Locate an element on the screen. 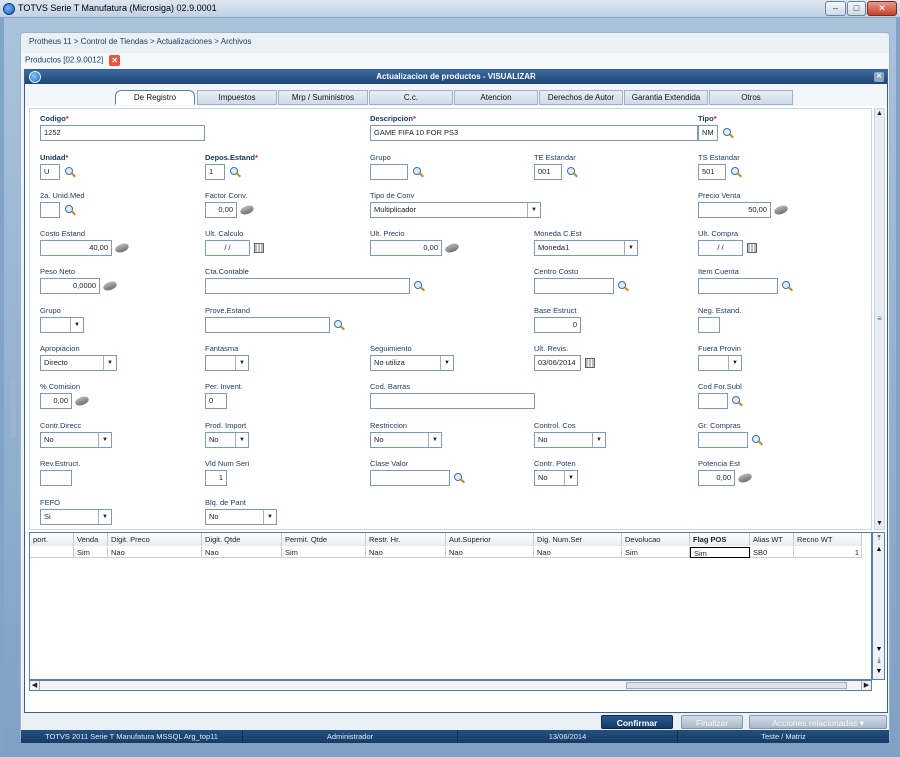 Image resolution: width=900 pixels, height=757 pixels. rev-estruct-input is located at coordinates (56, 478).